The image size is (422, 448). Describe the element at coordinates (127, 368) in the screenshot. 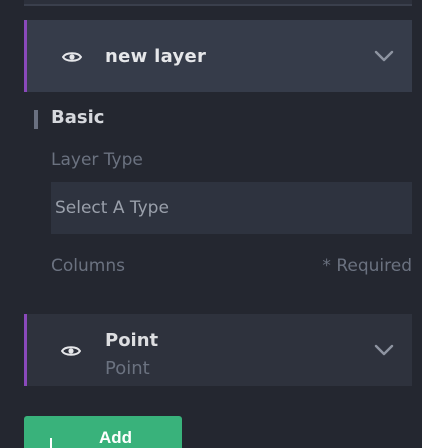

I see `column-field-subtitle: Point` at that location.